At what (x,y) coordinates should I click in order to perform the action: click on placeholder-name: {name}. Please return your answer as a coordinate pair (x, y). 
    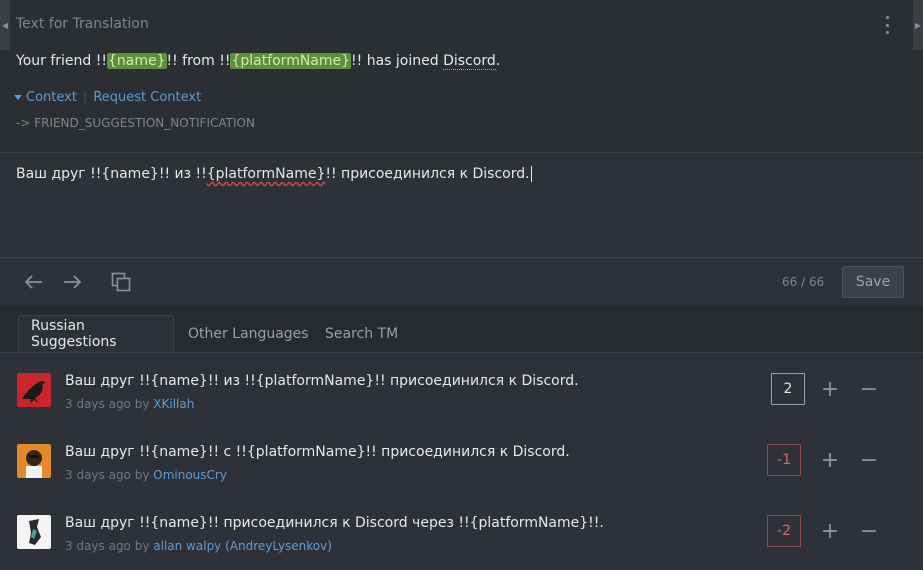
    Looking at the image, I should click on (136, 61).